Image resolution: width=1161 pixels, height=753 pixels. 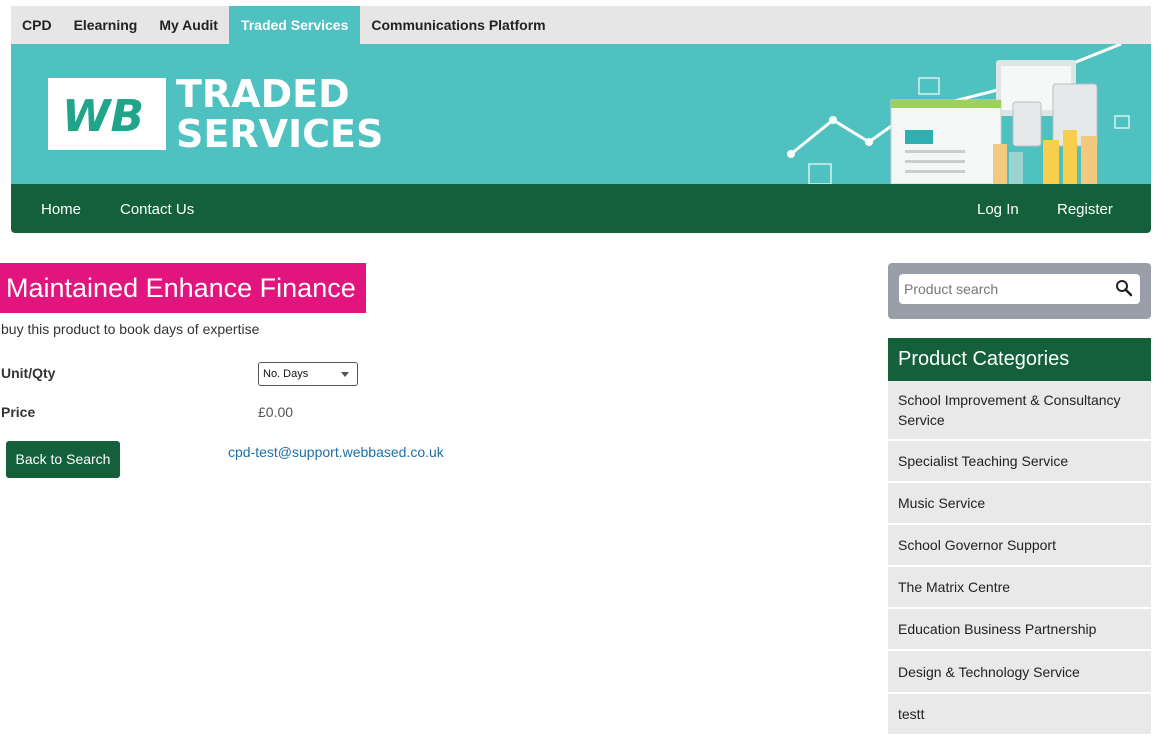 I want to click on product-search-input, so click(x=1019, y=289).